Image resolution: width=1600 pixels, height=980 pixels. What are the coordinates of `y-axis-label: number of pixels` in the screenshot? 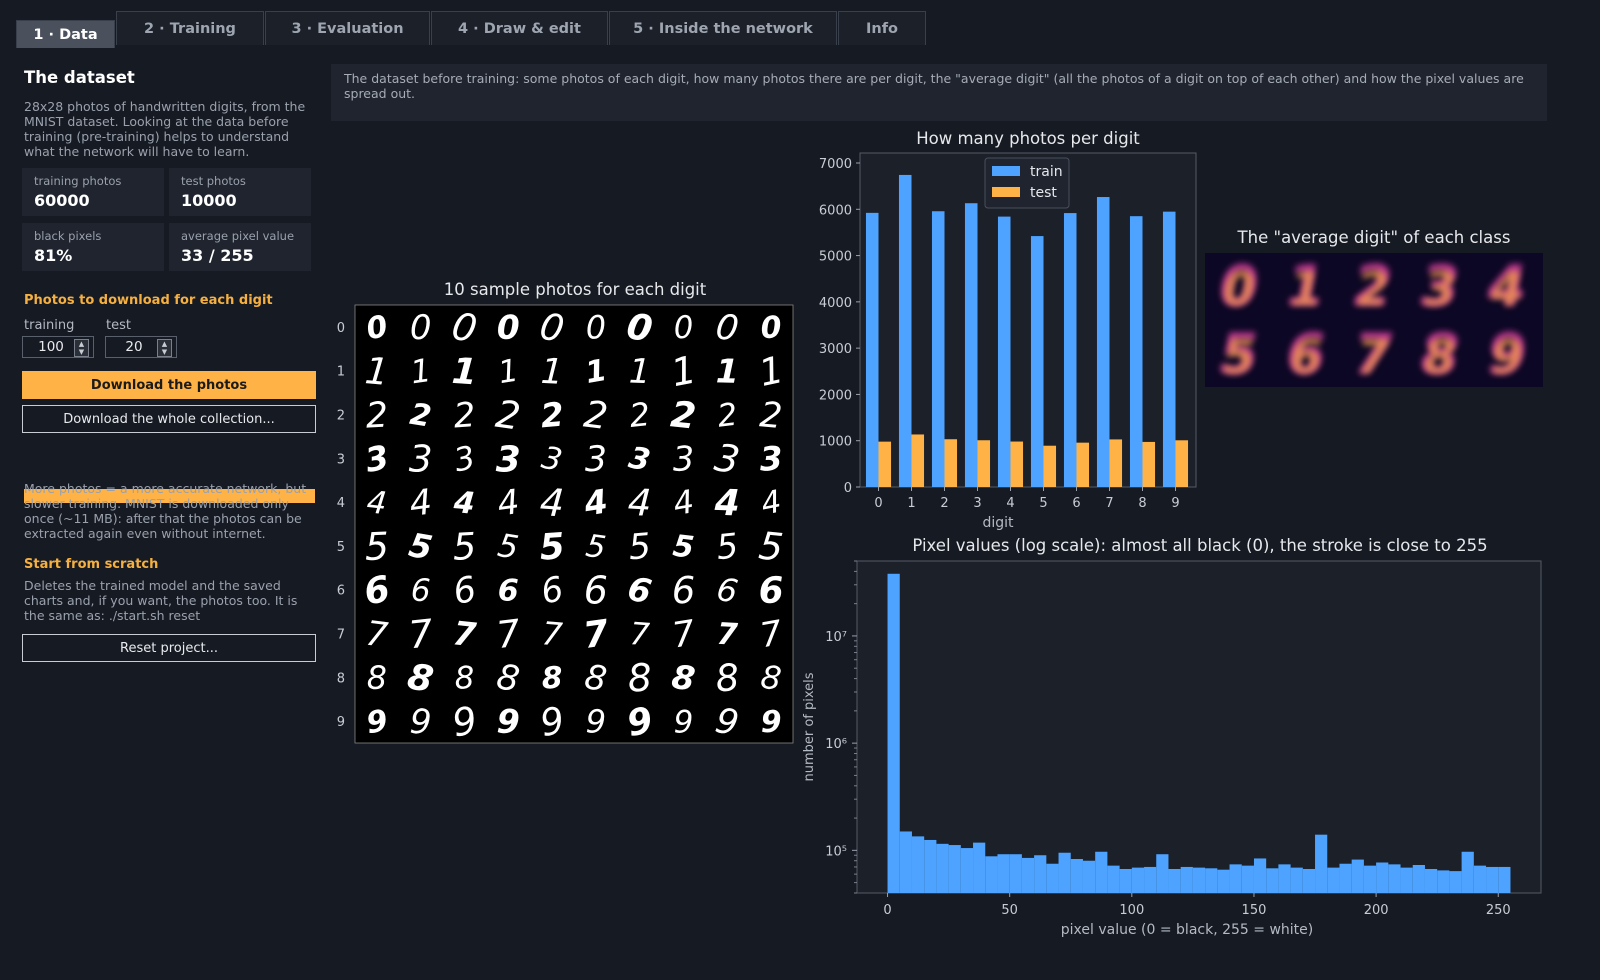 It's located at (809, 726).